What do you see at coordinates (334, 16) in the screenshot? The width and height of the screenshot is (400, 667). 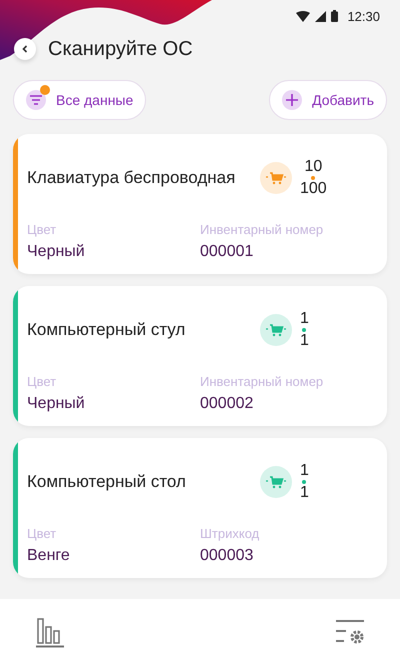 I see `battery-icon` at bounding box center [334, 16].